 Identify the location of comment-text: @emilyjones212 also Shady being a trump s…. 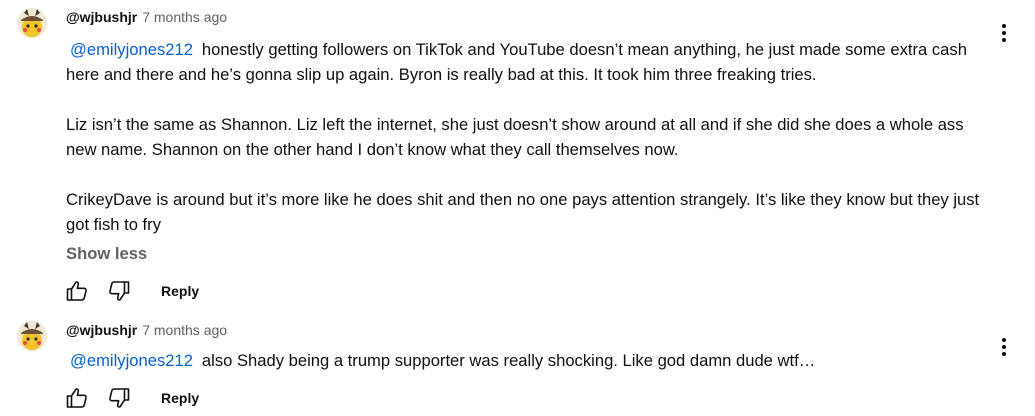
(526, 360).